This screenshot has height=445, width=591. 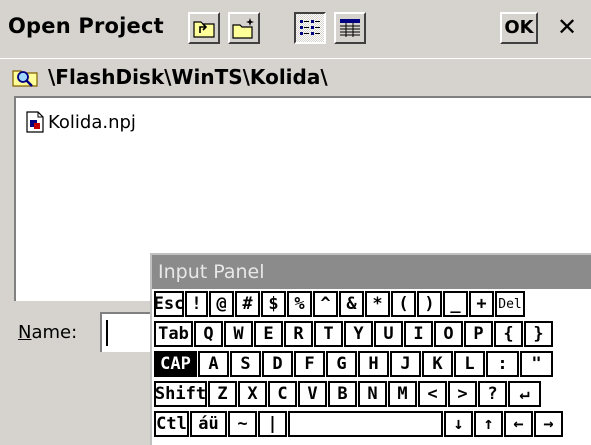 I want to click on details-view-icon, so click(x=350, y=28).